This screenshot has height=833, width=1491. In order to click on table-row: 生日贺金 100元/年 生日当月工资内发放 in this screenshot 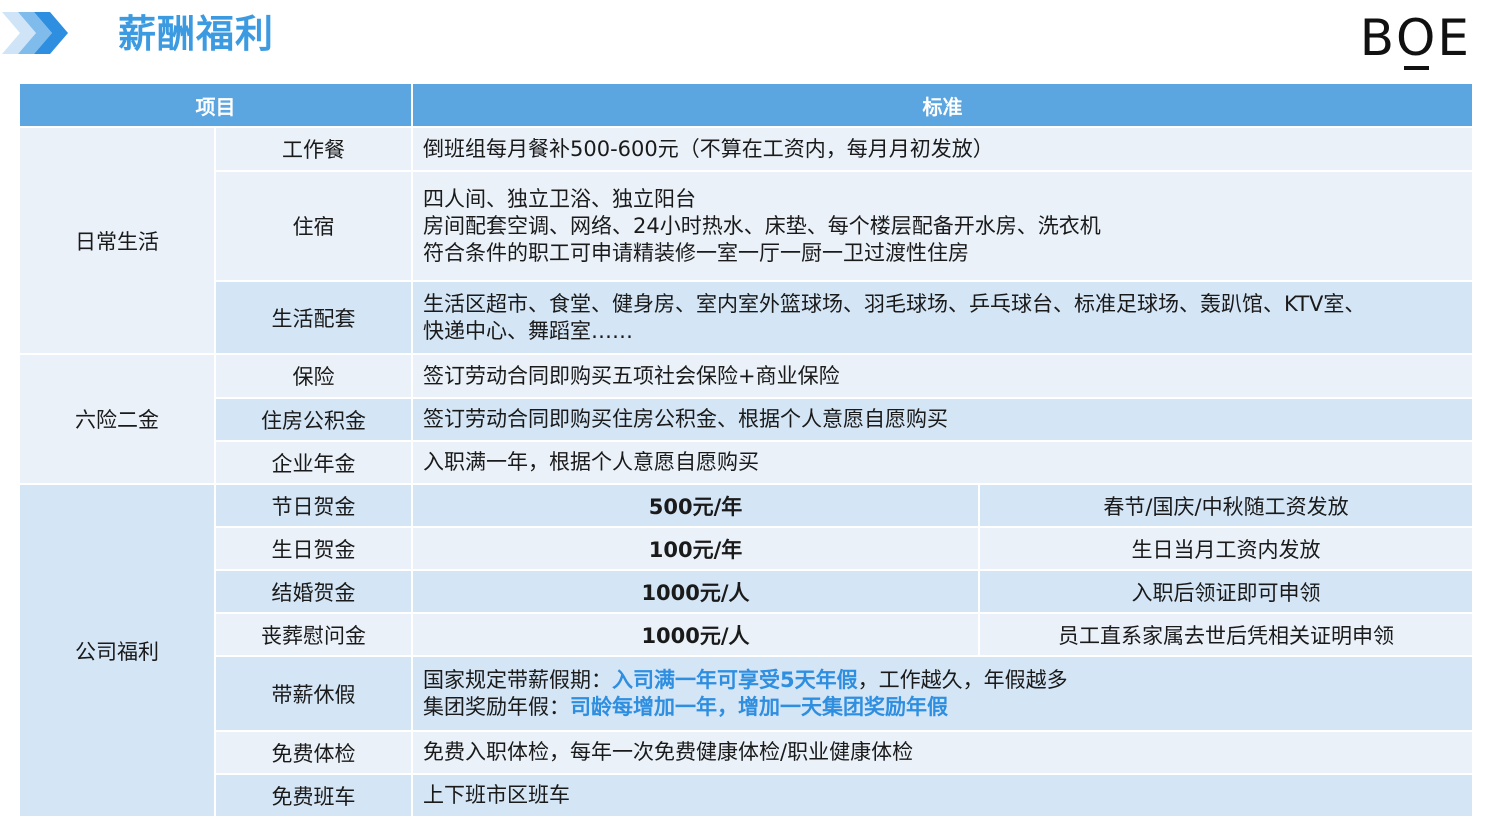, I will do `click(746, 548)`.